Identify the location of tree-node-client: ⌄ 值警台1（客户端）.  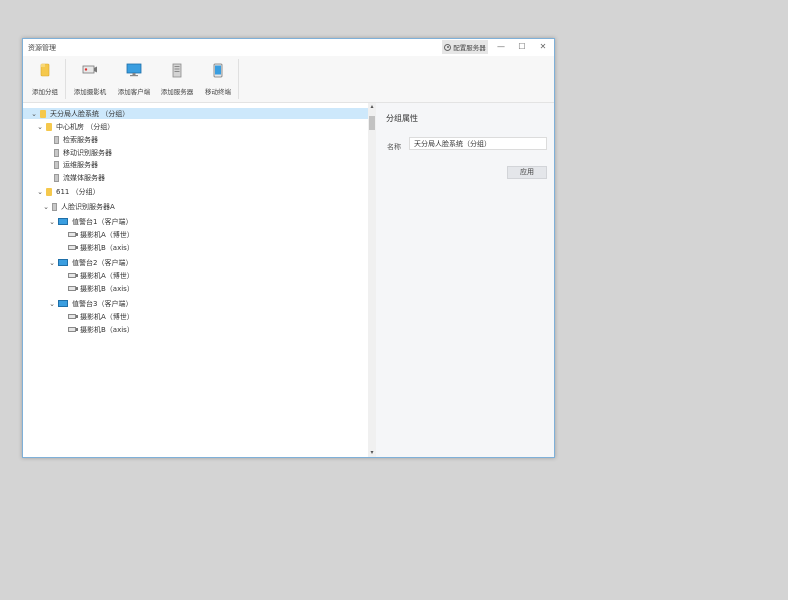
(195, 221).